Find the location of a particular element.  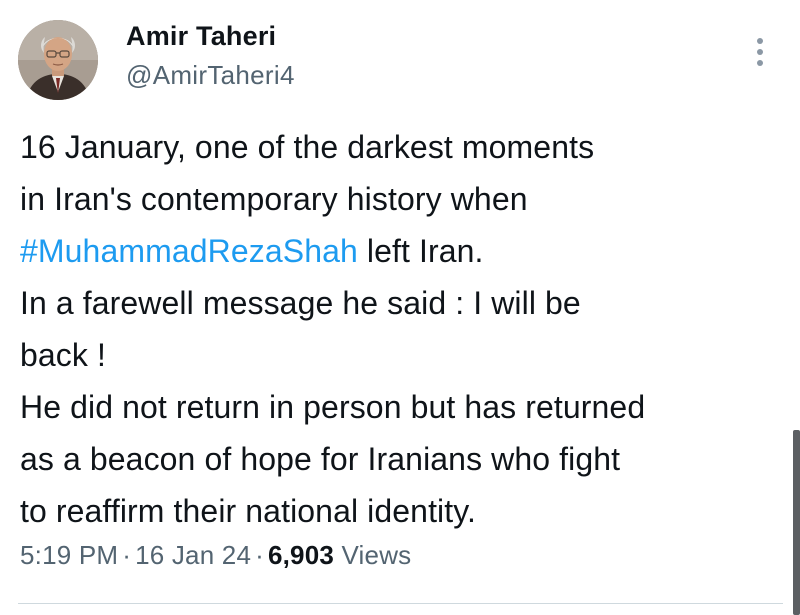

more-options-icon is located at coordinates (760, 52).